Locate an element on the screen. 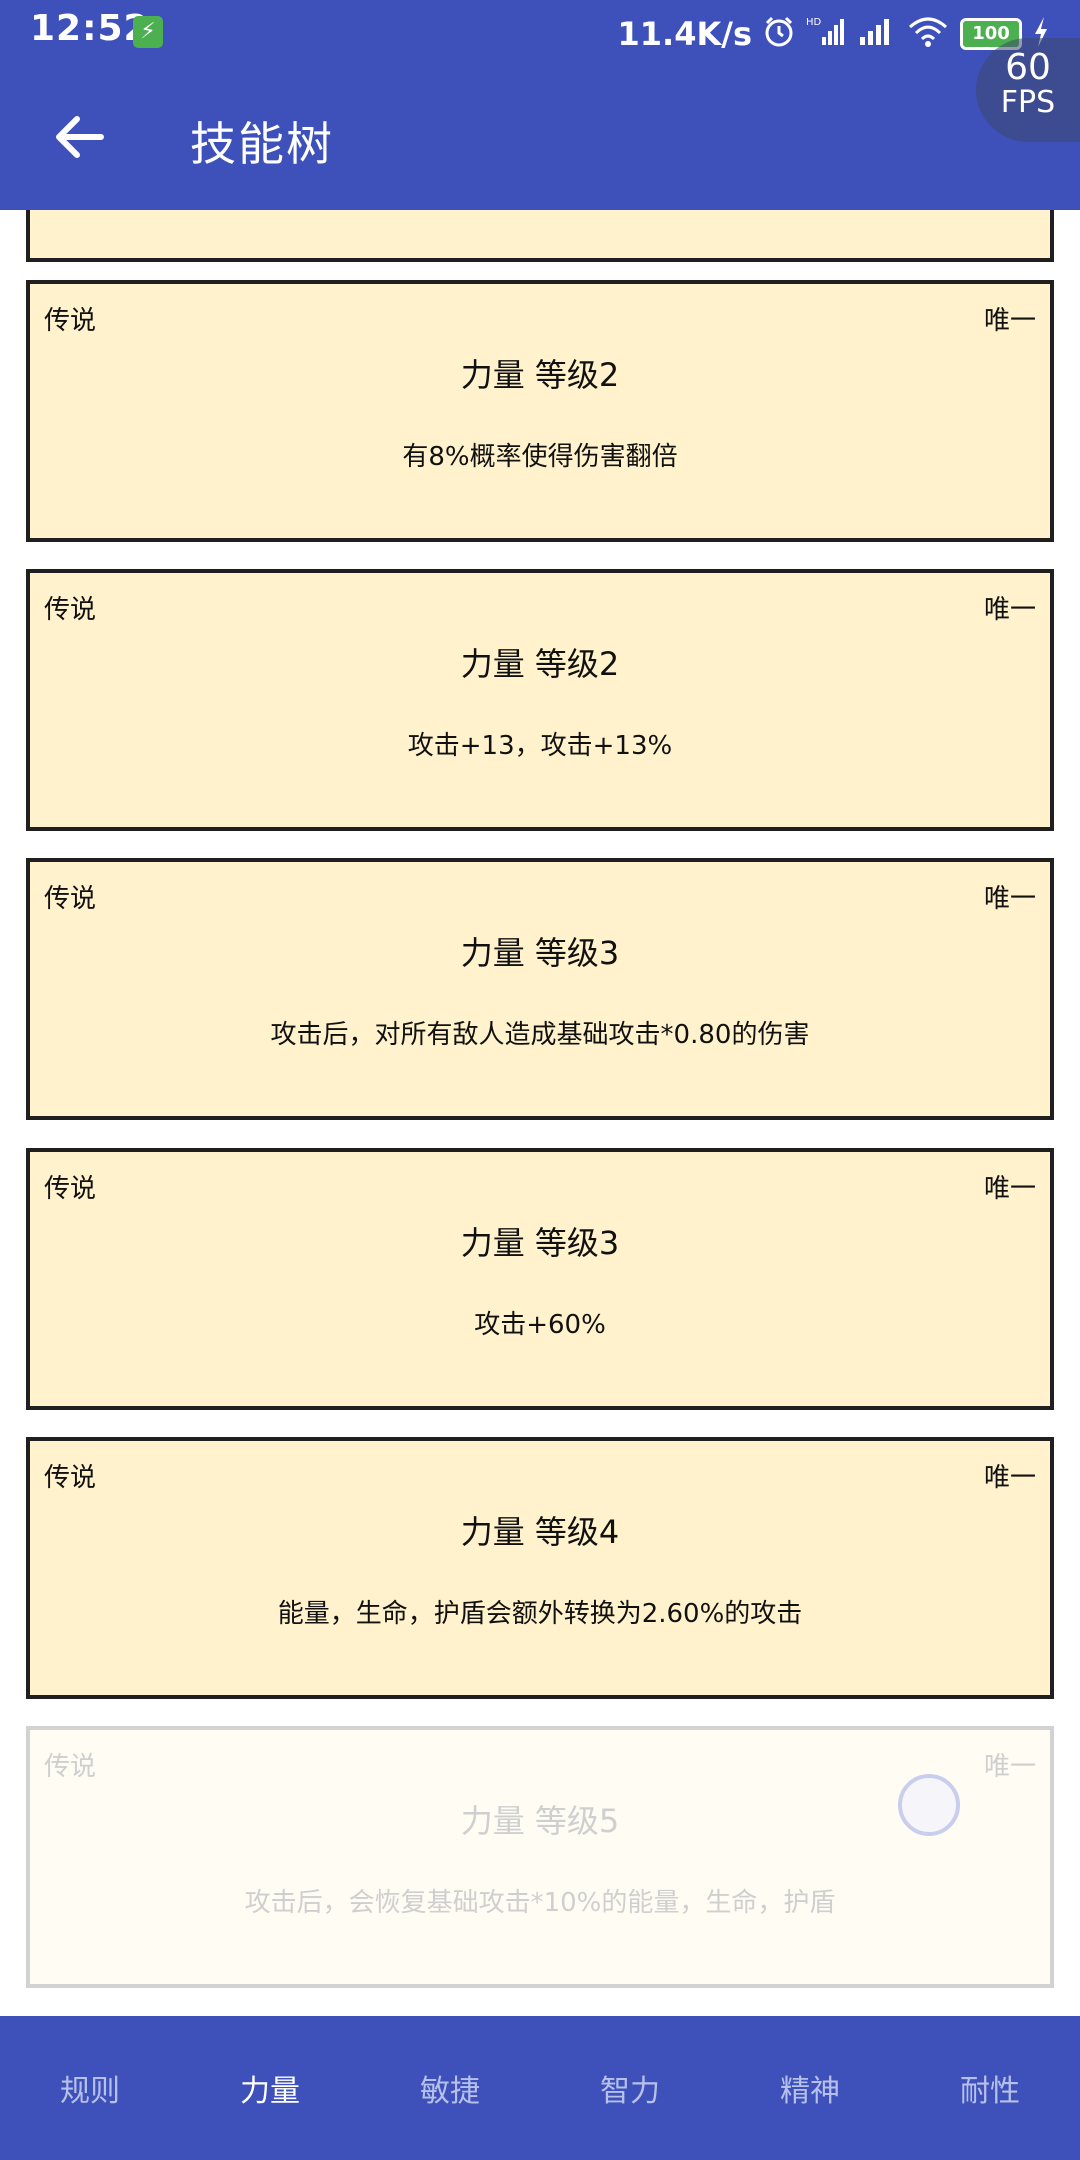 Image resolution: width=1080 pixels, height=2160 pixels. card-description: 攻击+13，攻击+13% is located at coordinates (540, 746).